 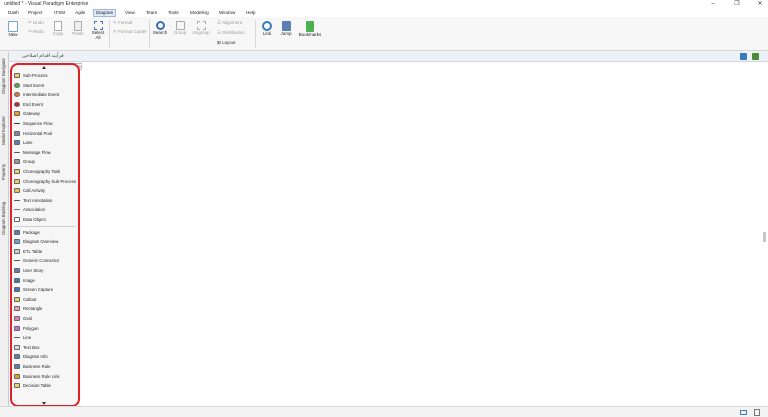 What do you see at coordinates (4, 76) in the screenshot?
I see `tab-diagram-navigator: Diagram Navigator` at bounding box center [4, 76].